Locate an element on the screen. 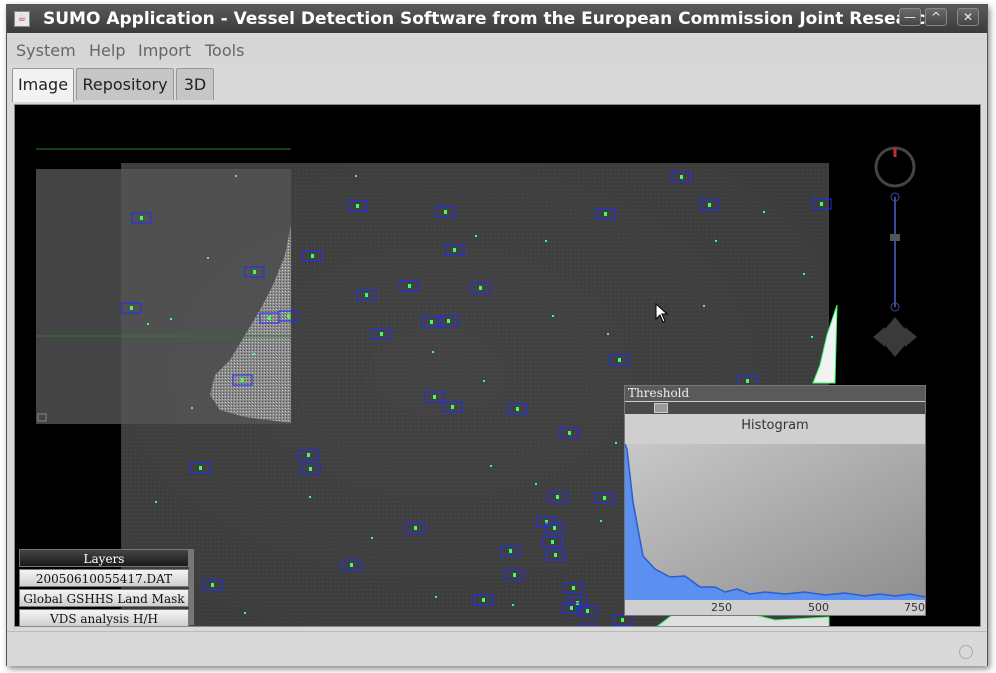 This screenshot has height=673, width=996. pan-arrows-icon is located at coordinates (895, 337).